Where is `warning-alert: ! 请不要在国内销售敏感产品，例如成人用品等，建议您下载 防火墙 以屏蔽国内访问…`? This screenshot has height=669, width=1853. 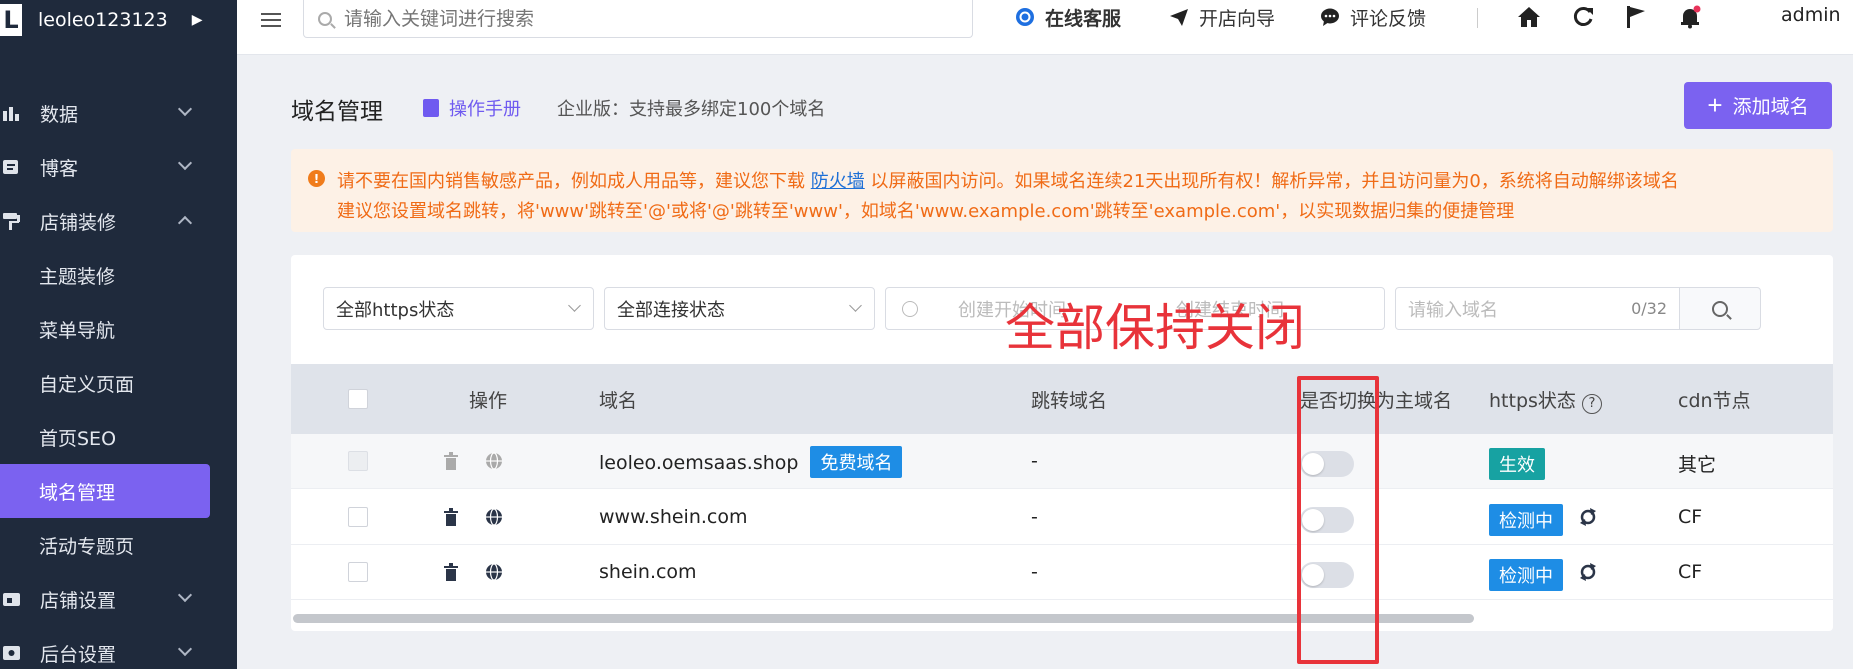
warning-alert: ! 请不要在国内销售敏感产品，例如成人用品等，建议您下载 防火墙 以屏蔽国内访问… is located at coordinates (1062, 190).